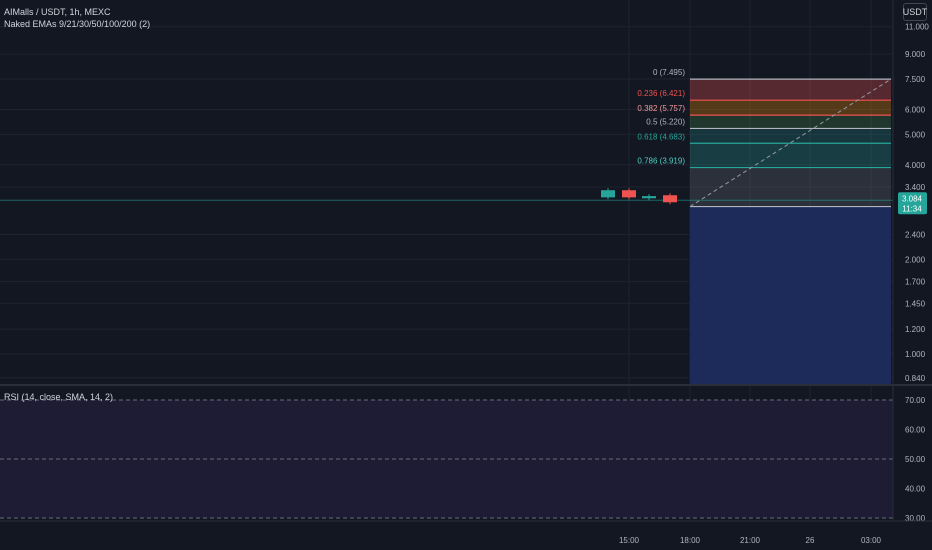  Describe the element at coordinates (810, 540) in the screenshot. I see `time-tick-label: 26` at that location.